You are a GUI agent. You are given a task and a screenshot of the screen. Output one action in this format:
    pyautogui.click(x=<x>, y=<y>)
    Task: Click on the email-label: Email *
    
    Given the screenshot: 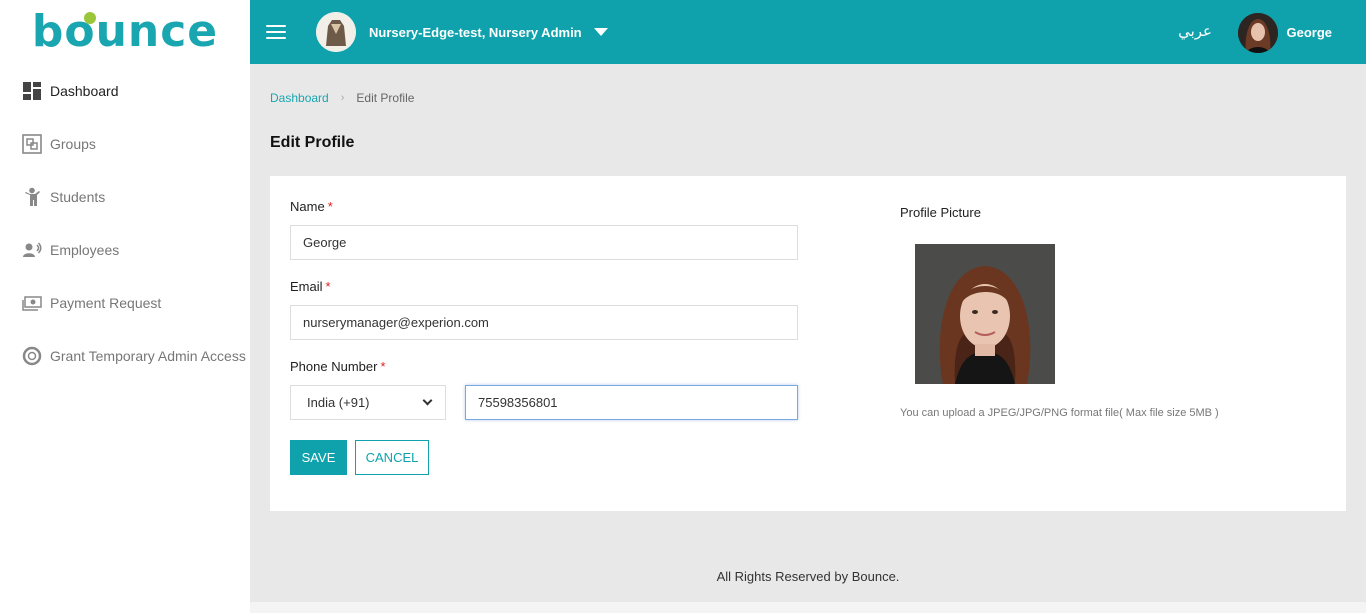 What is the action you would take?
    pyautogui.click(x=310, y=286)
    